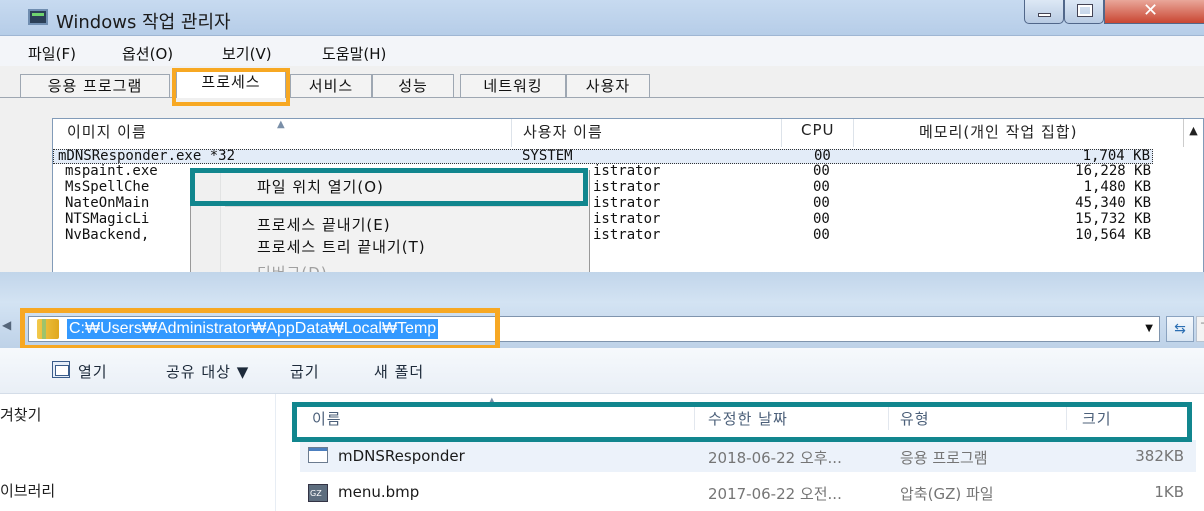  I want to click on navigation-pane: 겨찾기 이브러리, so click(138, 452).